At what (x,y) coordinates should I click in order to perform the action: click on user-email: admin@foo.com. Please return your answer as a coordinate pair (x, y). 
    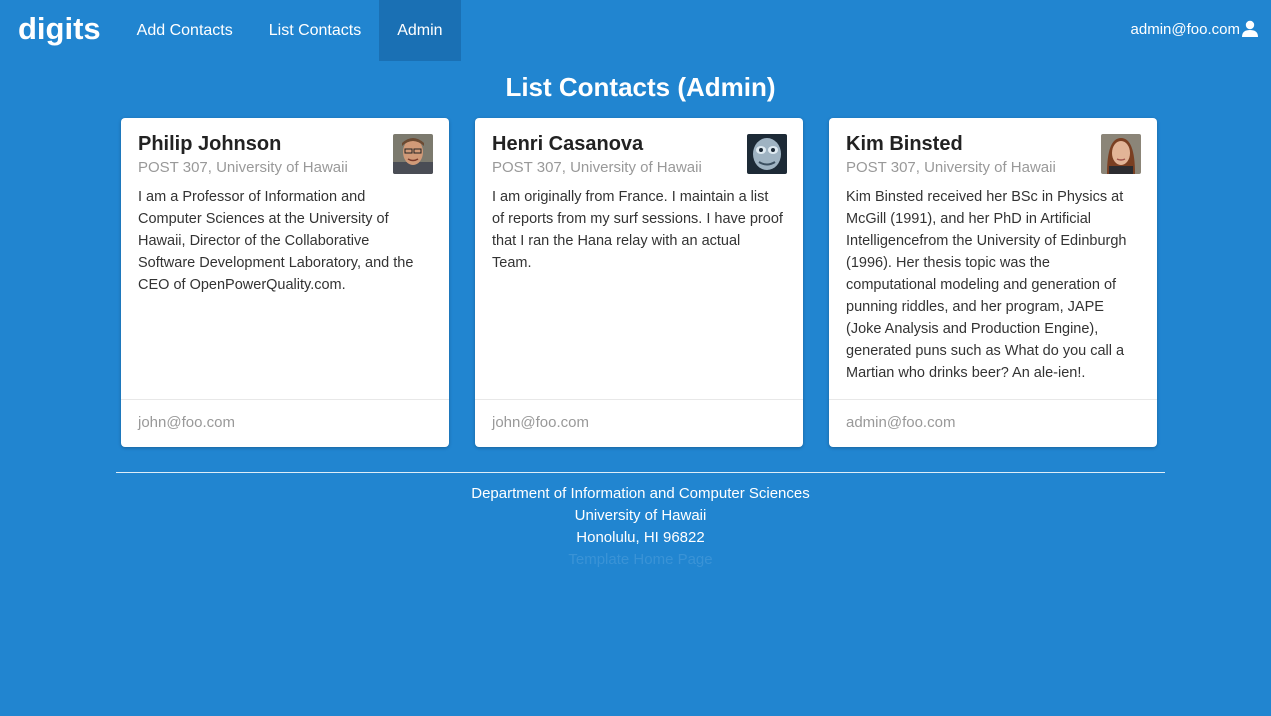
    Looking at the image, I should click on (1185, 29).